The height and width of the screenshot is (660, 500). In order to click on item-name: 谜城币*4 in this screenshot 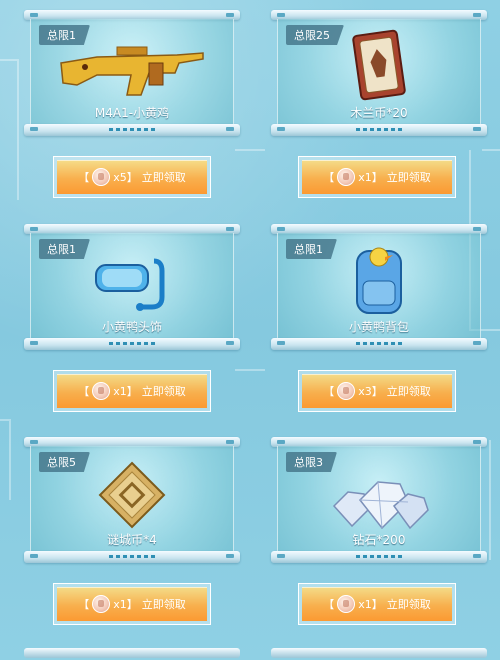, I will do `click(132, 540)`.